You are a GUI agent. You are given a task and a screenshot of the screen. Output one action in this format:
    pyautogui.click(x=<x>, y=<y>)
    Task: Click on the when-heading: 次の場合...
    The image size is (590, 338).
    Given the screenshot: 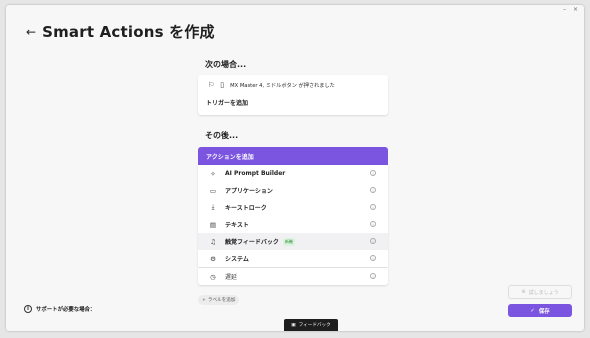 What is the action you would take?
    pyautogui.click(x=226, y=64)
    